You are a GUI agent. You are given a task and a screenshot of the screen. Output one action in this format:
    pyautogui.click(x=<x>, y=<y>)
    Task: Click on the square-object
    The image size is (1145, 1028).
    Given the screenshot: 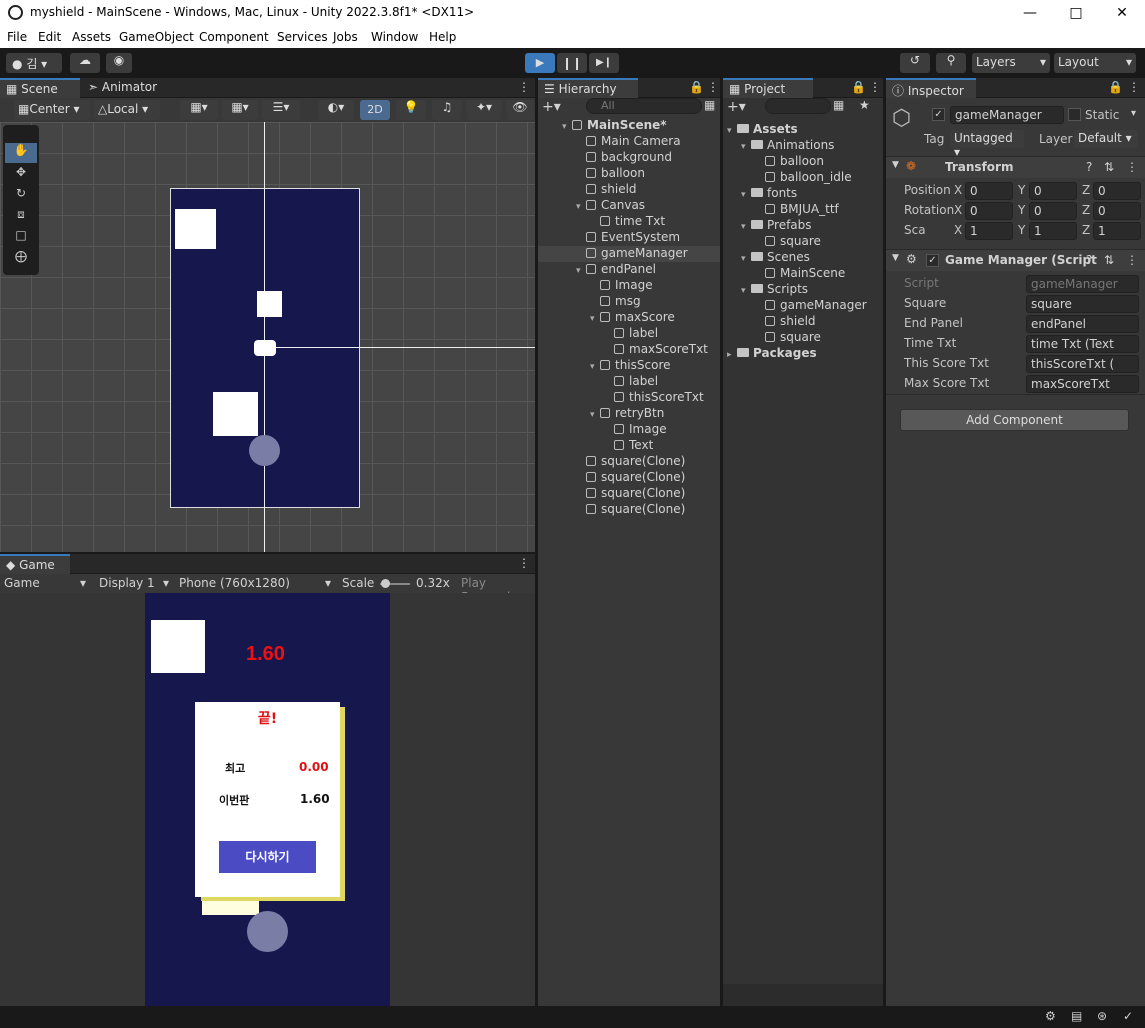 What is the action you would take?
    pyautogui.click(x=195, y=229)
    